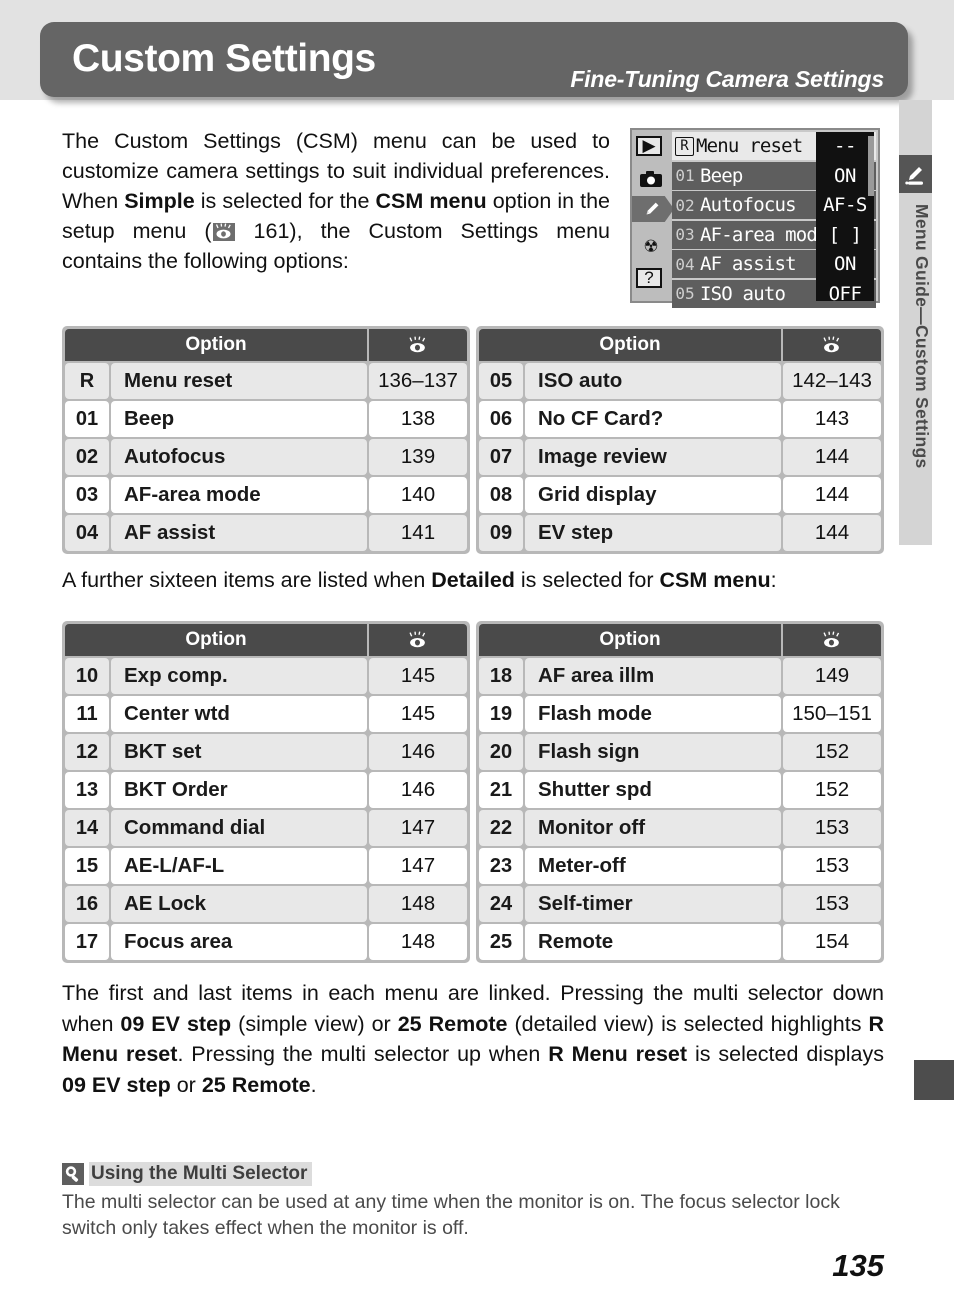 The image size is (954, 1314). I want to click on table-row: 10 Exp comp. 145, so click(266, 676).